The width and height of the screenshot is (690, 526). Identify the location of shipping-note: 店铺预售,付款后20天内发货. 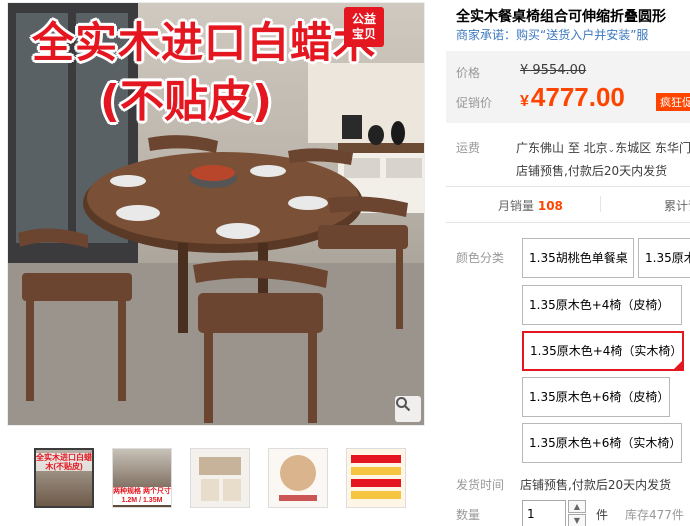
(592, 171).